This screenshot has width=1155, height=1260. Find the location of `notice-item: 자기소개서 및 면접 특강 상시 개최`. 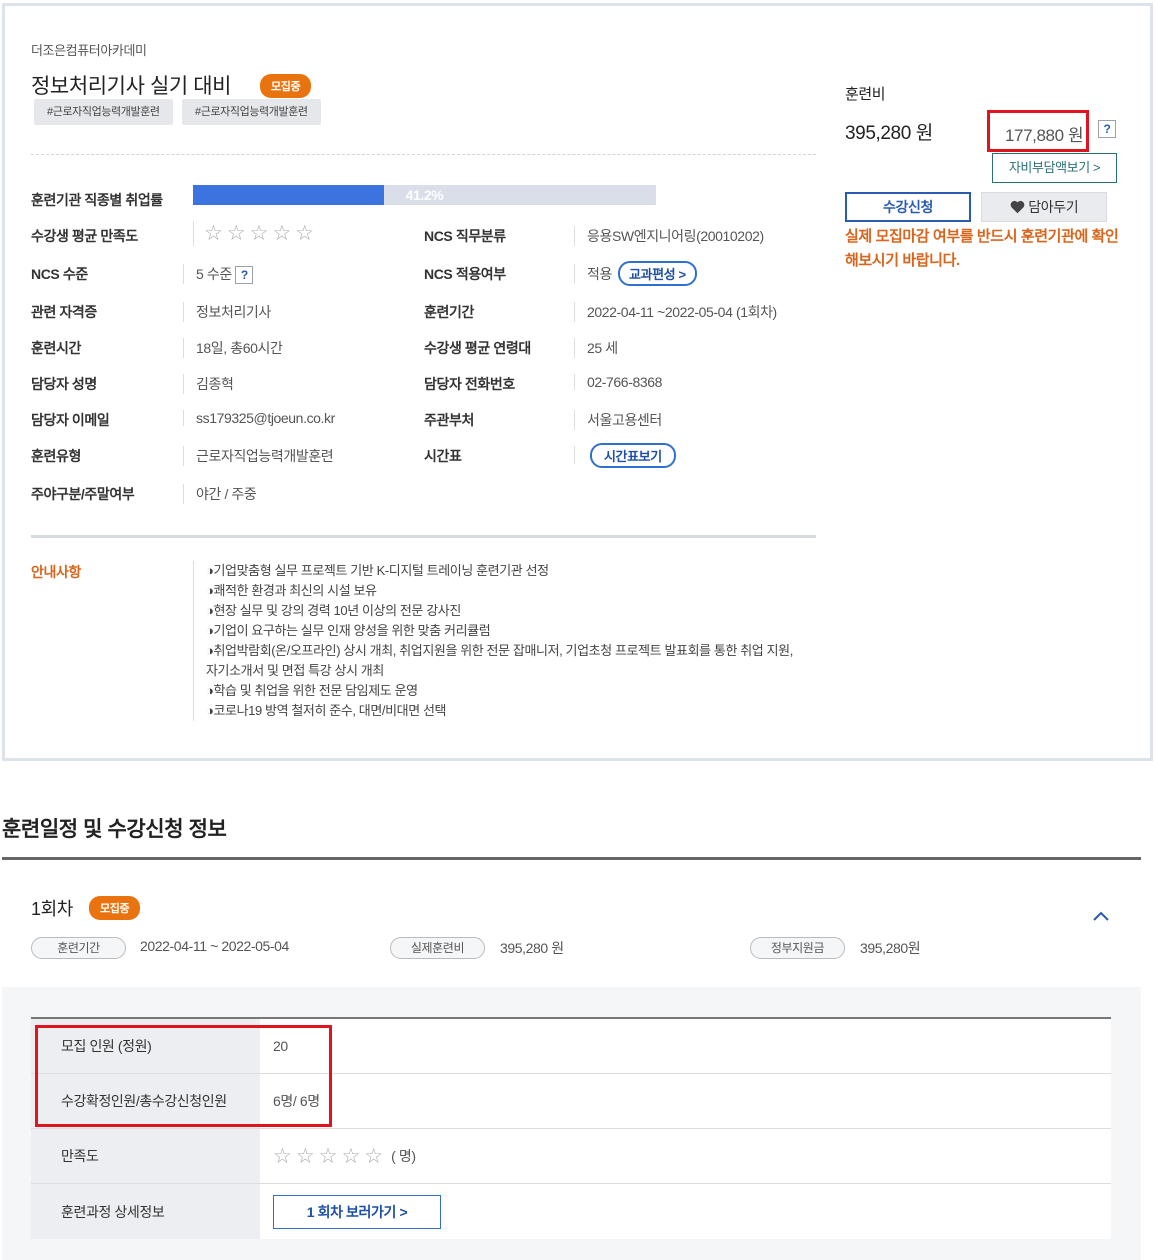

notice-item: 자기소개서 및 면접 특강 상시 개최 is located at coordinates (295, 670).